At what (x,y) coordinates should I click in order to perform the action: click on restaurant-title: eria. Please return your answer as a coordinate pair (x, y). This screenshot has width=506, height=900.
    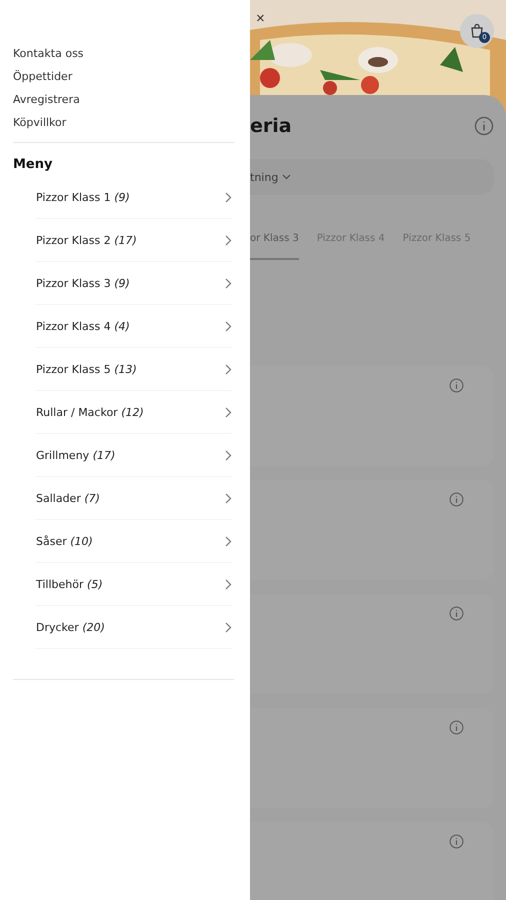
    Looking at the image, I should click on (271, 126).